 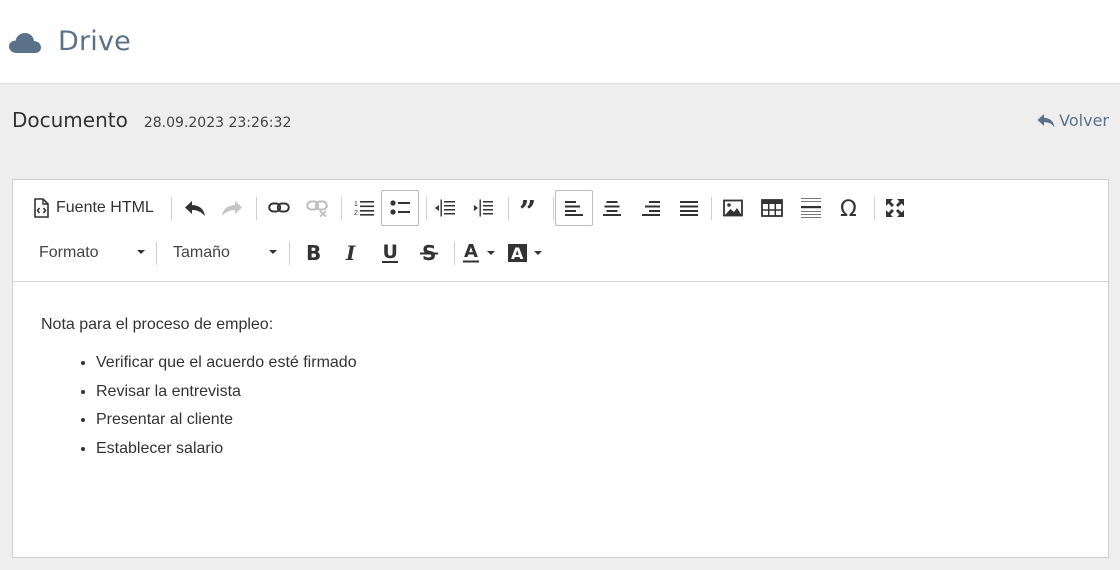 I want to click on table-icon, so click(x=772, y=208).